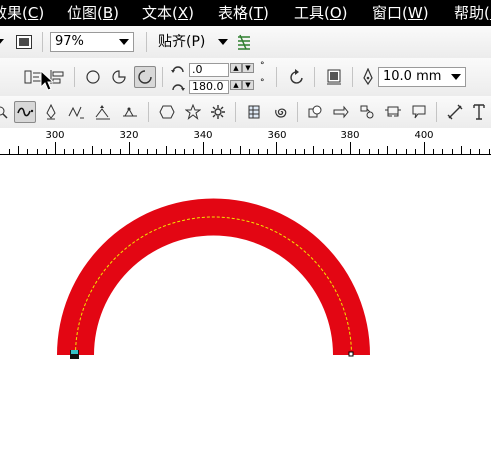  What do you see at coordinates (341, 112) in the screenshot?
I see `arrow-shapes-icon` at bounding box center [341, 112].